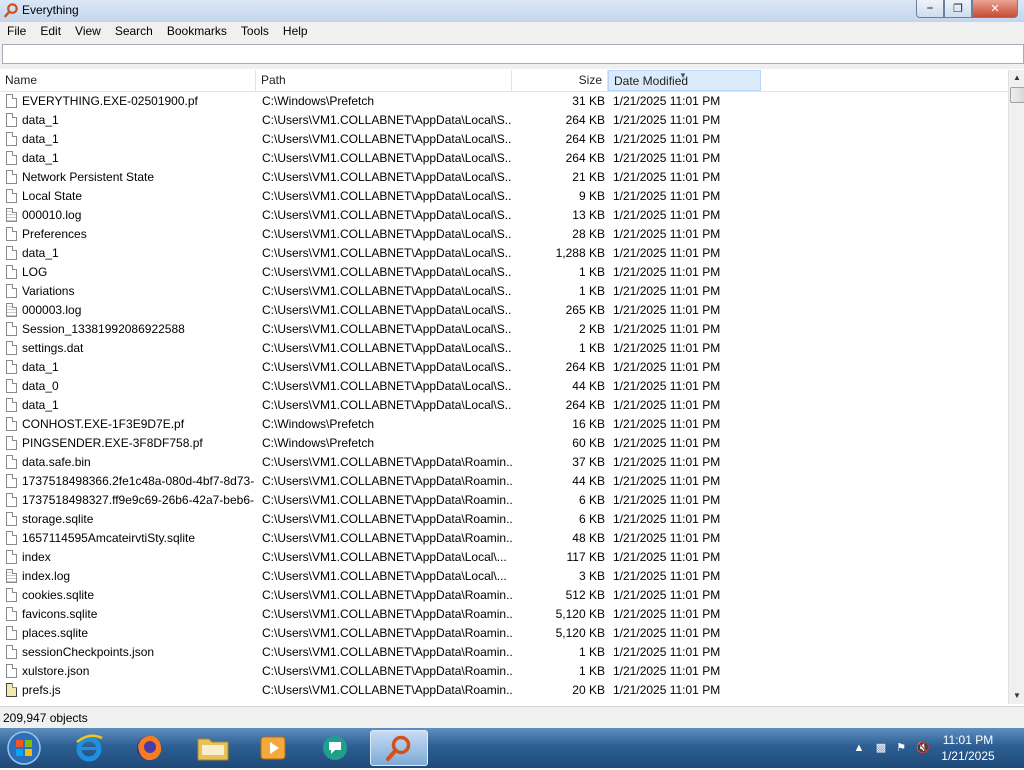 The height and width of the screenshot is (770, 1024). Describe the element at coordinates (110, 101) in the screenshot. I see `file-name-cell: EVERYTHING.EXE-02501900.pf` at that location.